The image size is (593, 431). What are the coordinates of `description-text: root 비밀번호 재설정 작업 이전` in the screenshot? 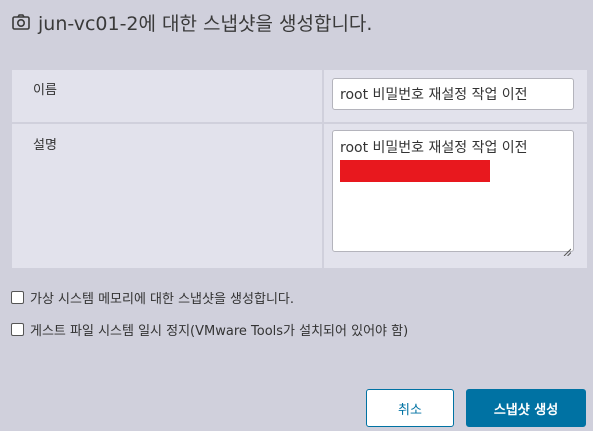 It's located at (434, 148).